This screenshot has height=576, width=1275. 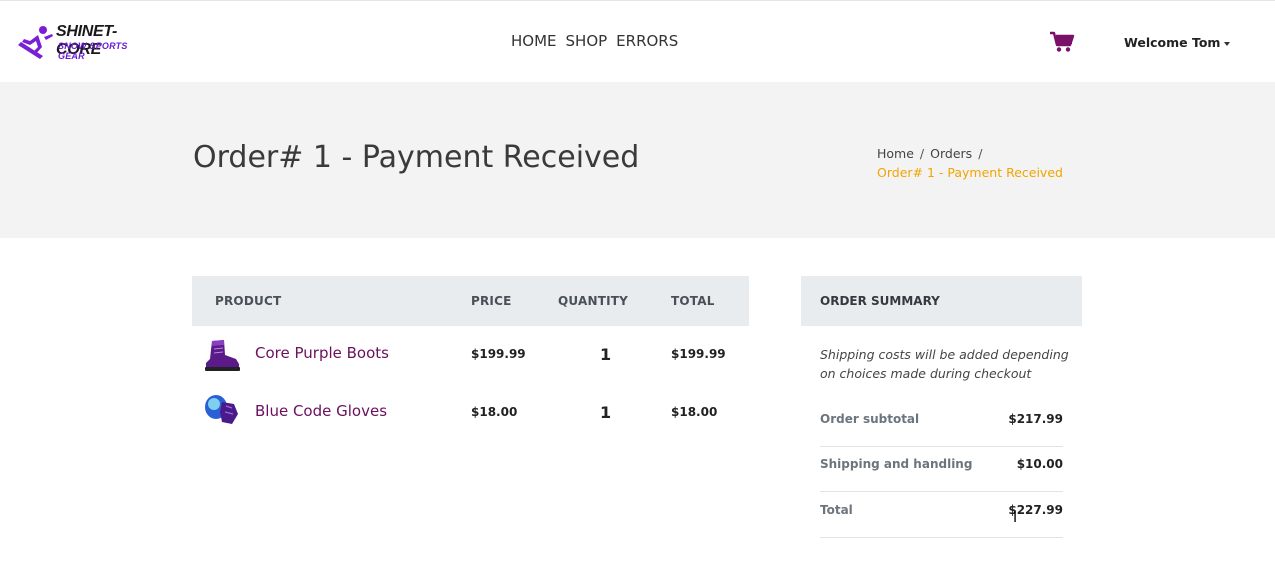 I want to click on product-link: Core Purple Boots, so click(x=322, y=353).